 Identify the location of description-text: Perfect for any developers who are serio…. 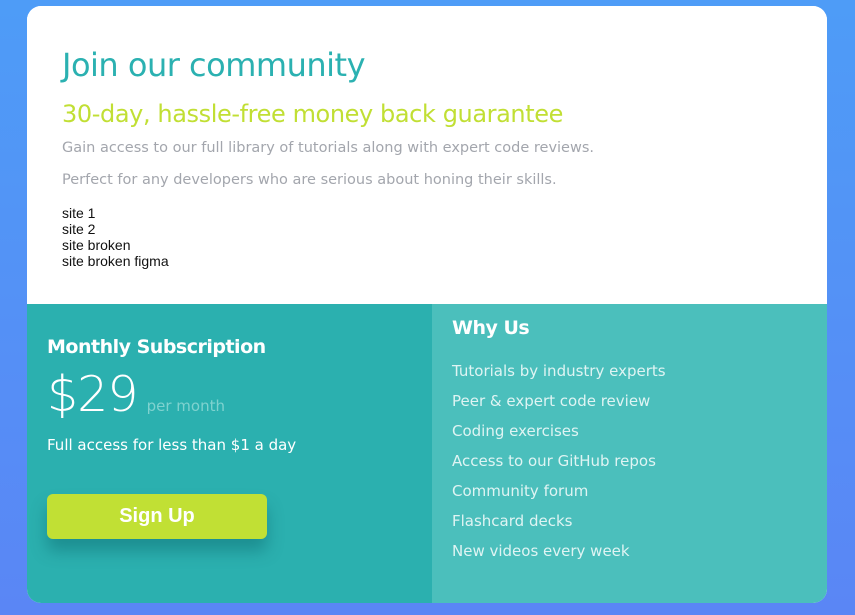
(309, 180).